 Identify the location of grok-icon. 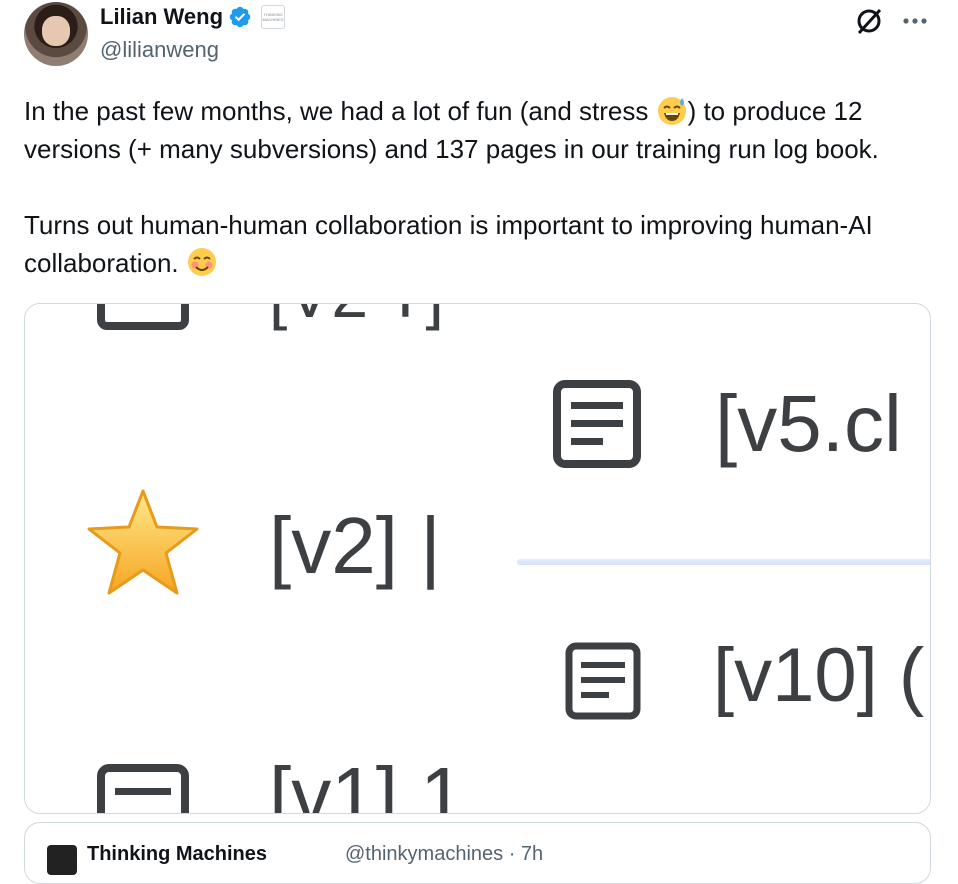
(869, 21).